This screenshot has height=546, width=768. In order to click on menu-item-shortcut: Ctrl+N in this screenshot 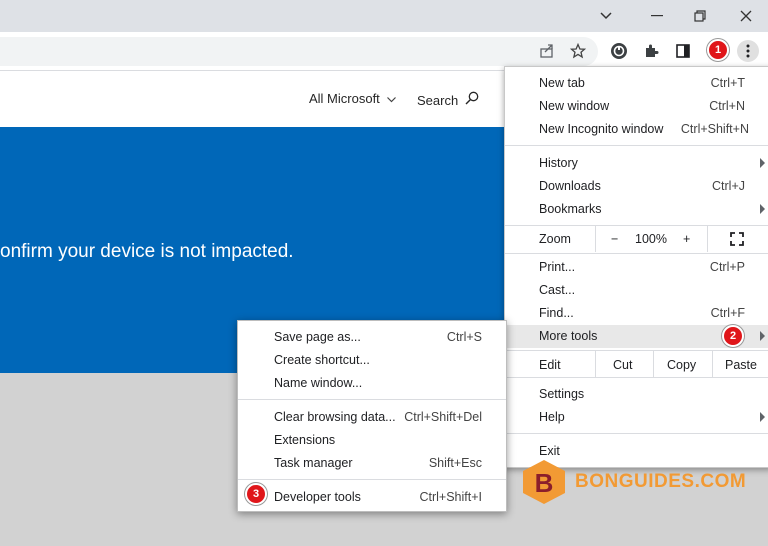, I will do `click(727, 106)`.